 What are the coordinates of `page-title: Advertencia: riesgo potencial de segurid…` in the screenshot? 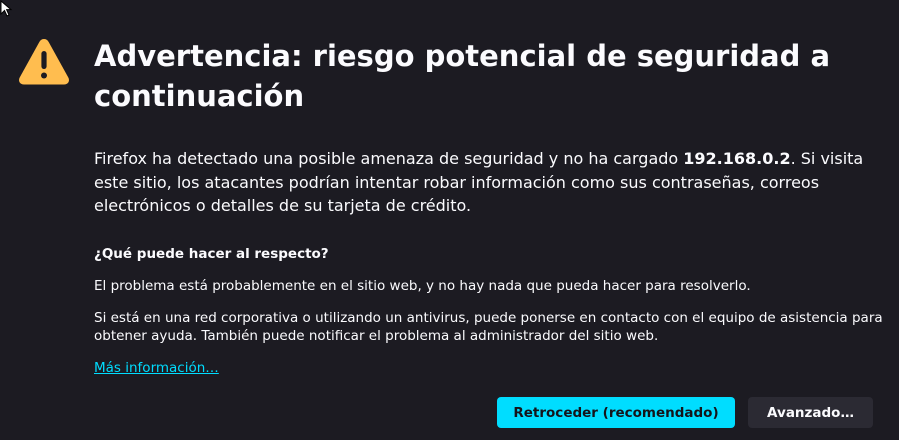 It's located at (462, 76).